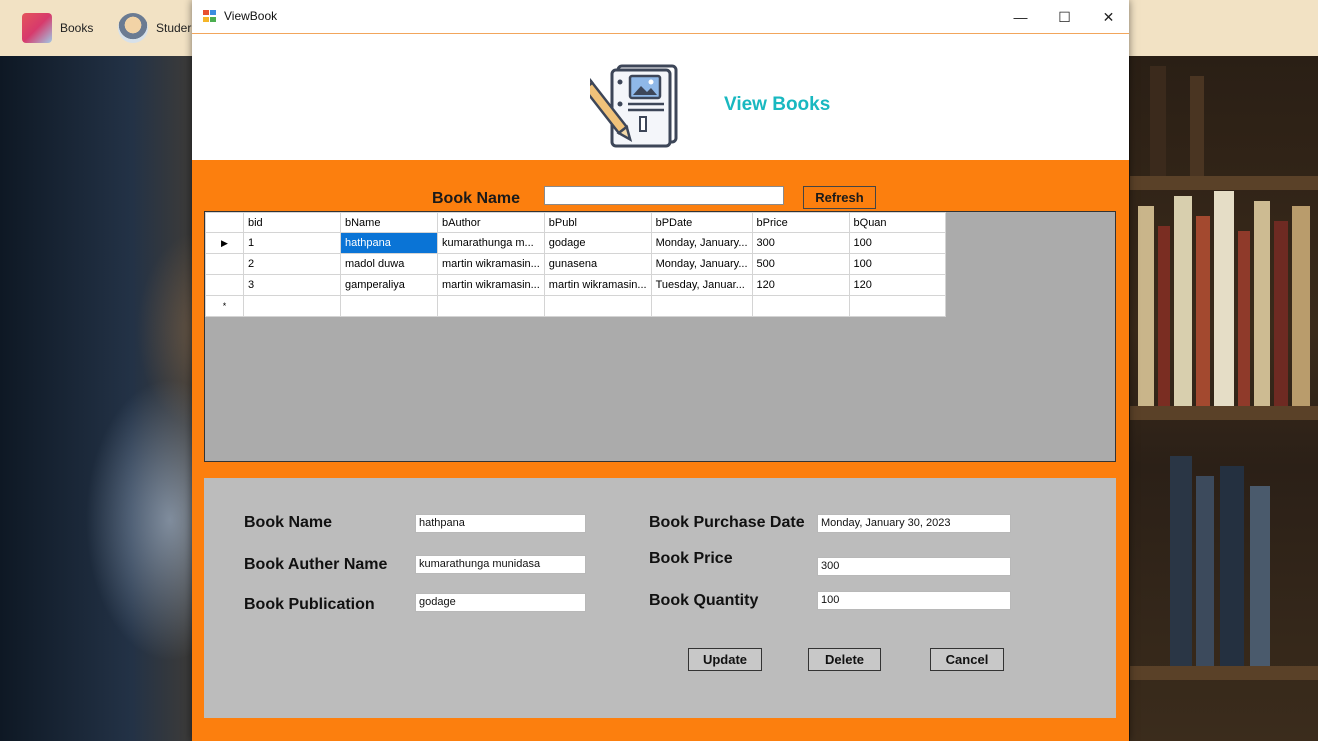 This screenshot has width=1318, height=741. Describe the element at coordinates (597, 222) in the screenshot. I see `column-header: bPubl` at that location.